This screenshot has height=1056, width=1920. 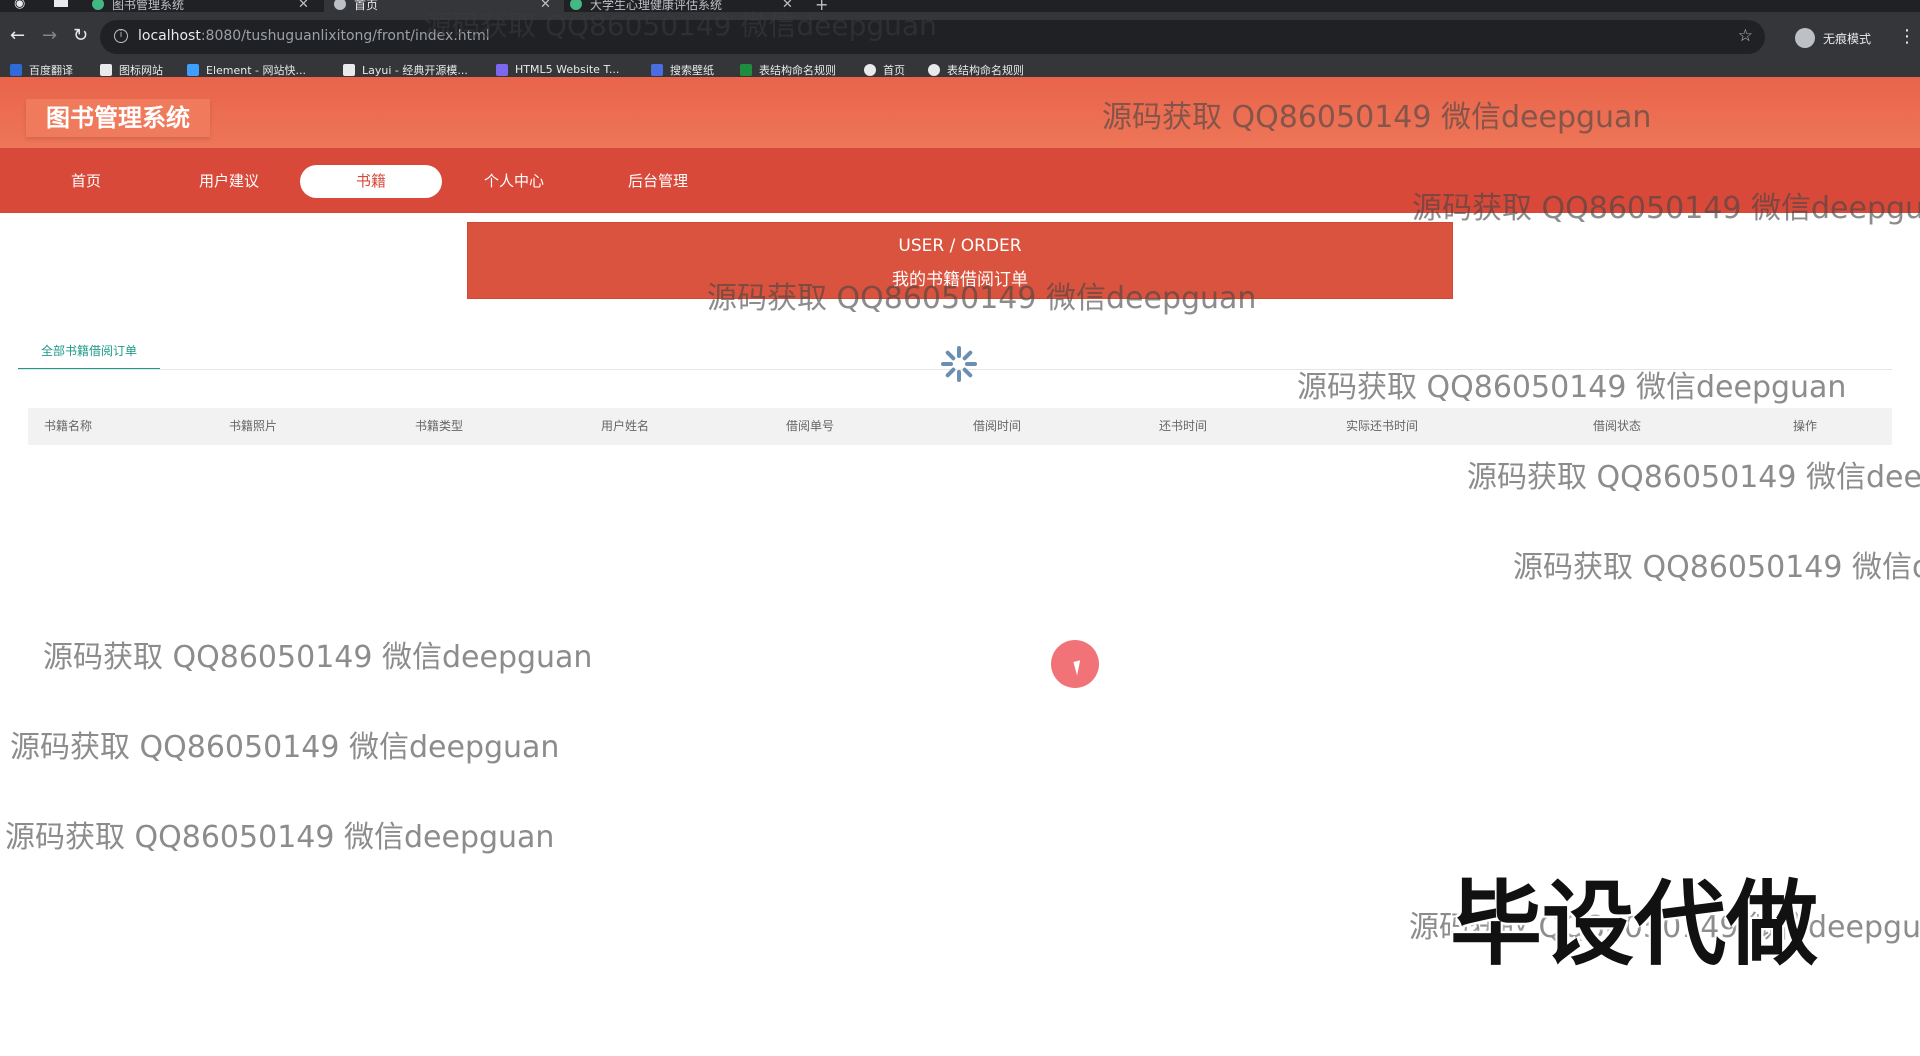 What do you see at coordinates (253, 426) in the screenshot?
I see `column-header: 书籍照片` at bounding box center [253, 426].